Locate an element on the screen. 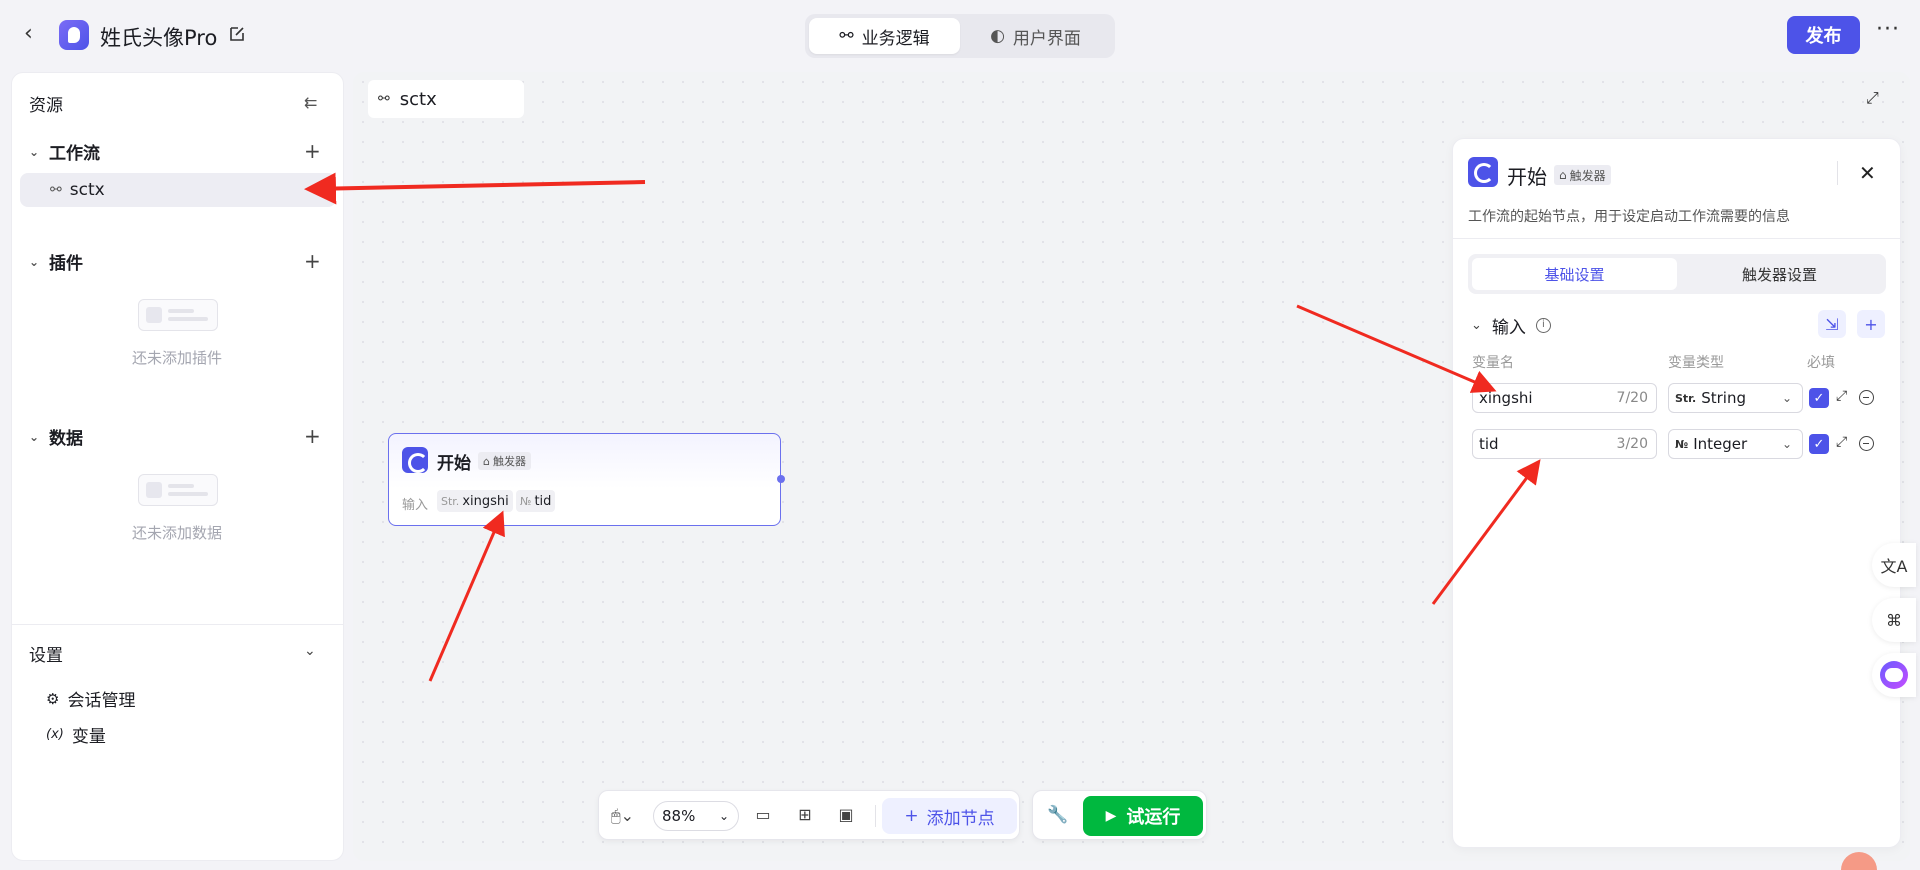 The image size is (1920, 870). tab-label: 用户界面 is located at coordinates (1046, 38).